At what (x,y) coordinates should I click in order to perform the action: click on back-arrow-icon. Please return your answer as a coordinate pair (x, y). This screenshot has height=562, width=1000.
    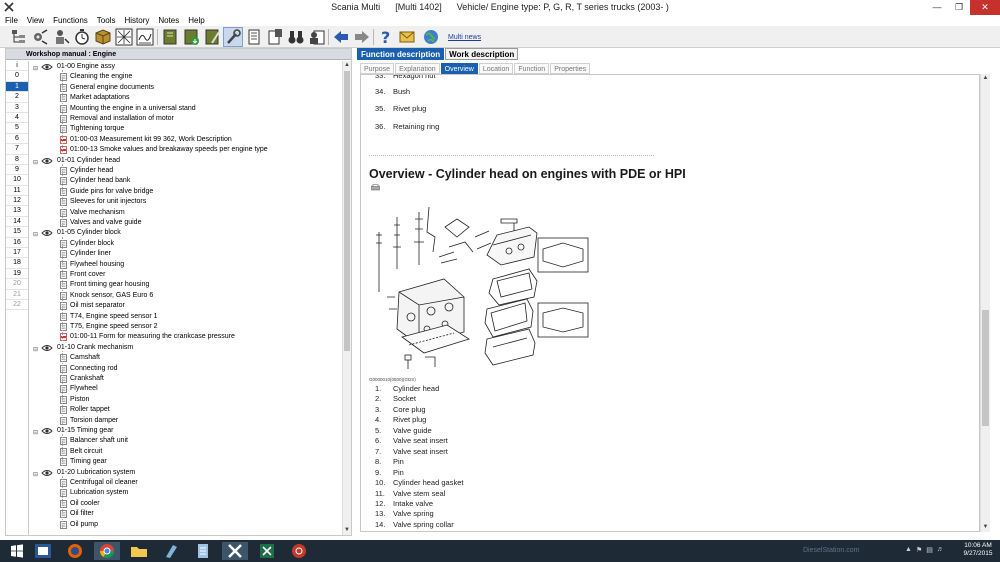
    Looking at the image, I should click on (341, 37).